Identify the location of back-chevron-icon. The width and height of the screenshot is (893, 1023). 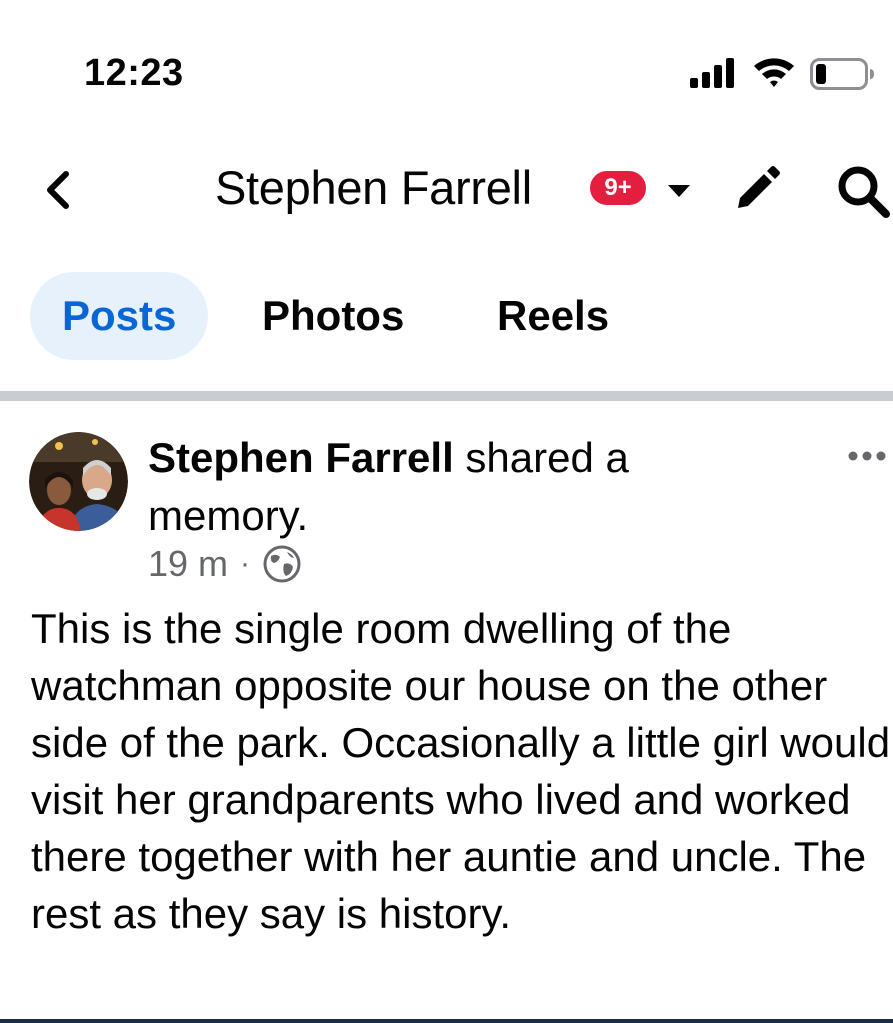
(60, 190).